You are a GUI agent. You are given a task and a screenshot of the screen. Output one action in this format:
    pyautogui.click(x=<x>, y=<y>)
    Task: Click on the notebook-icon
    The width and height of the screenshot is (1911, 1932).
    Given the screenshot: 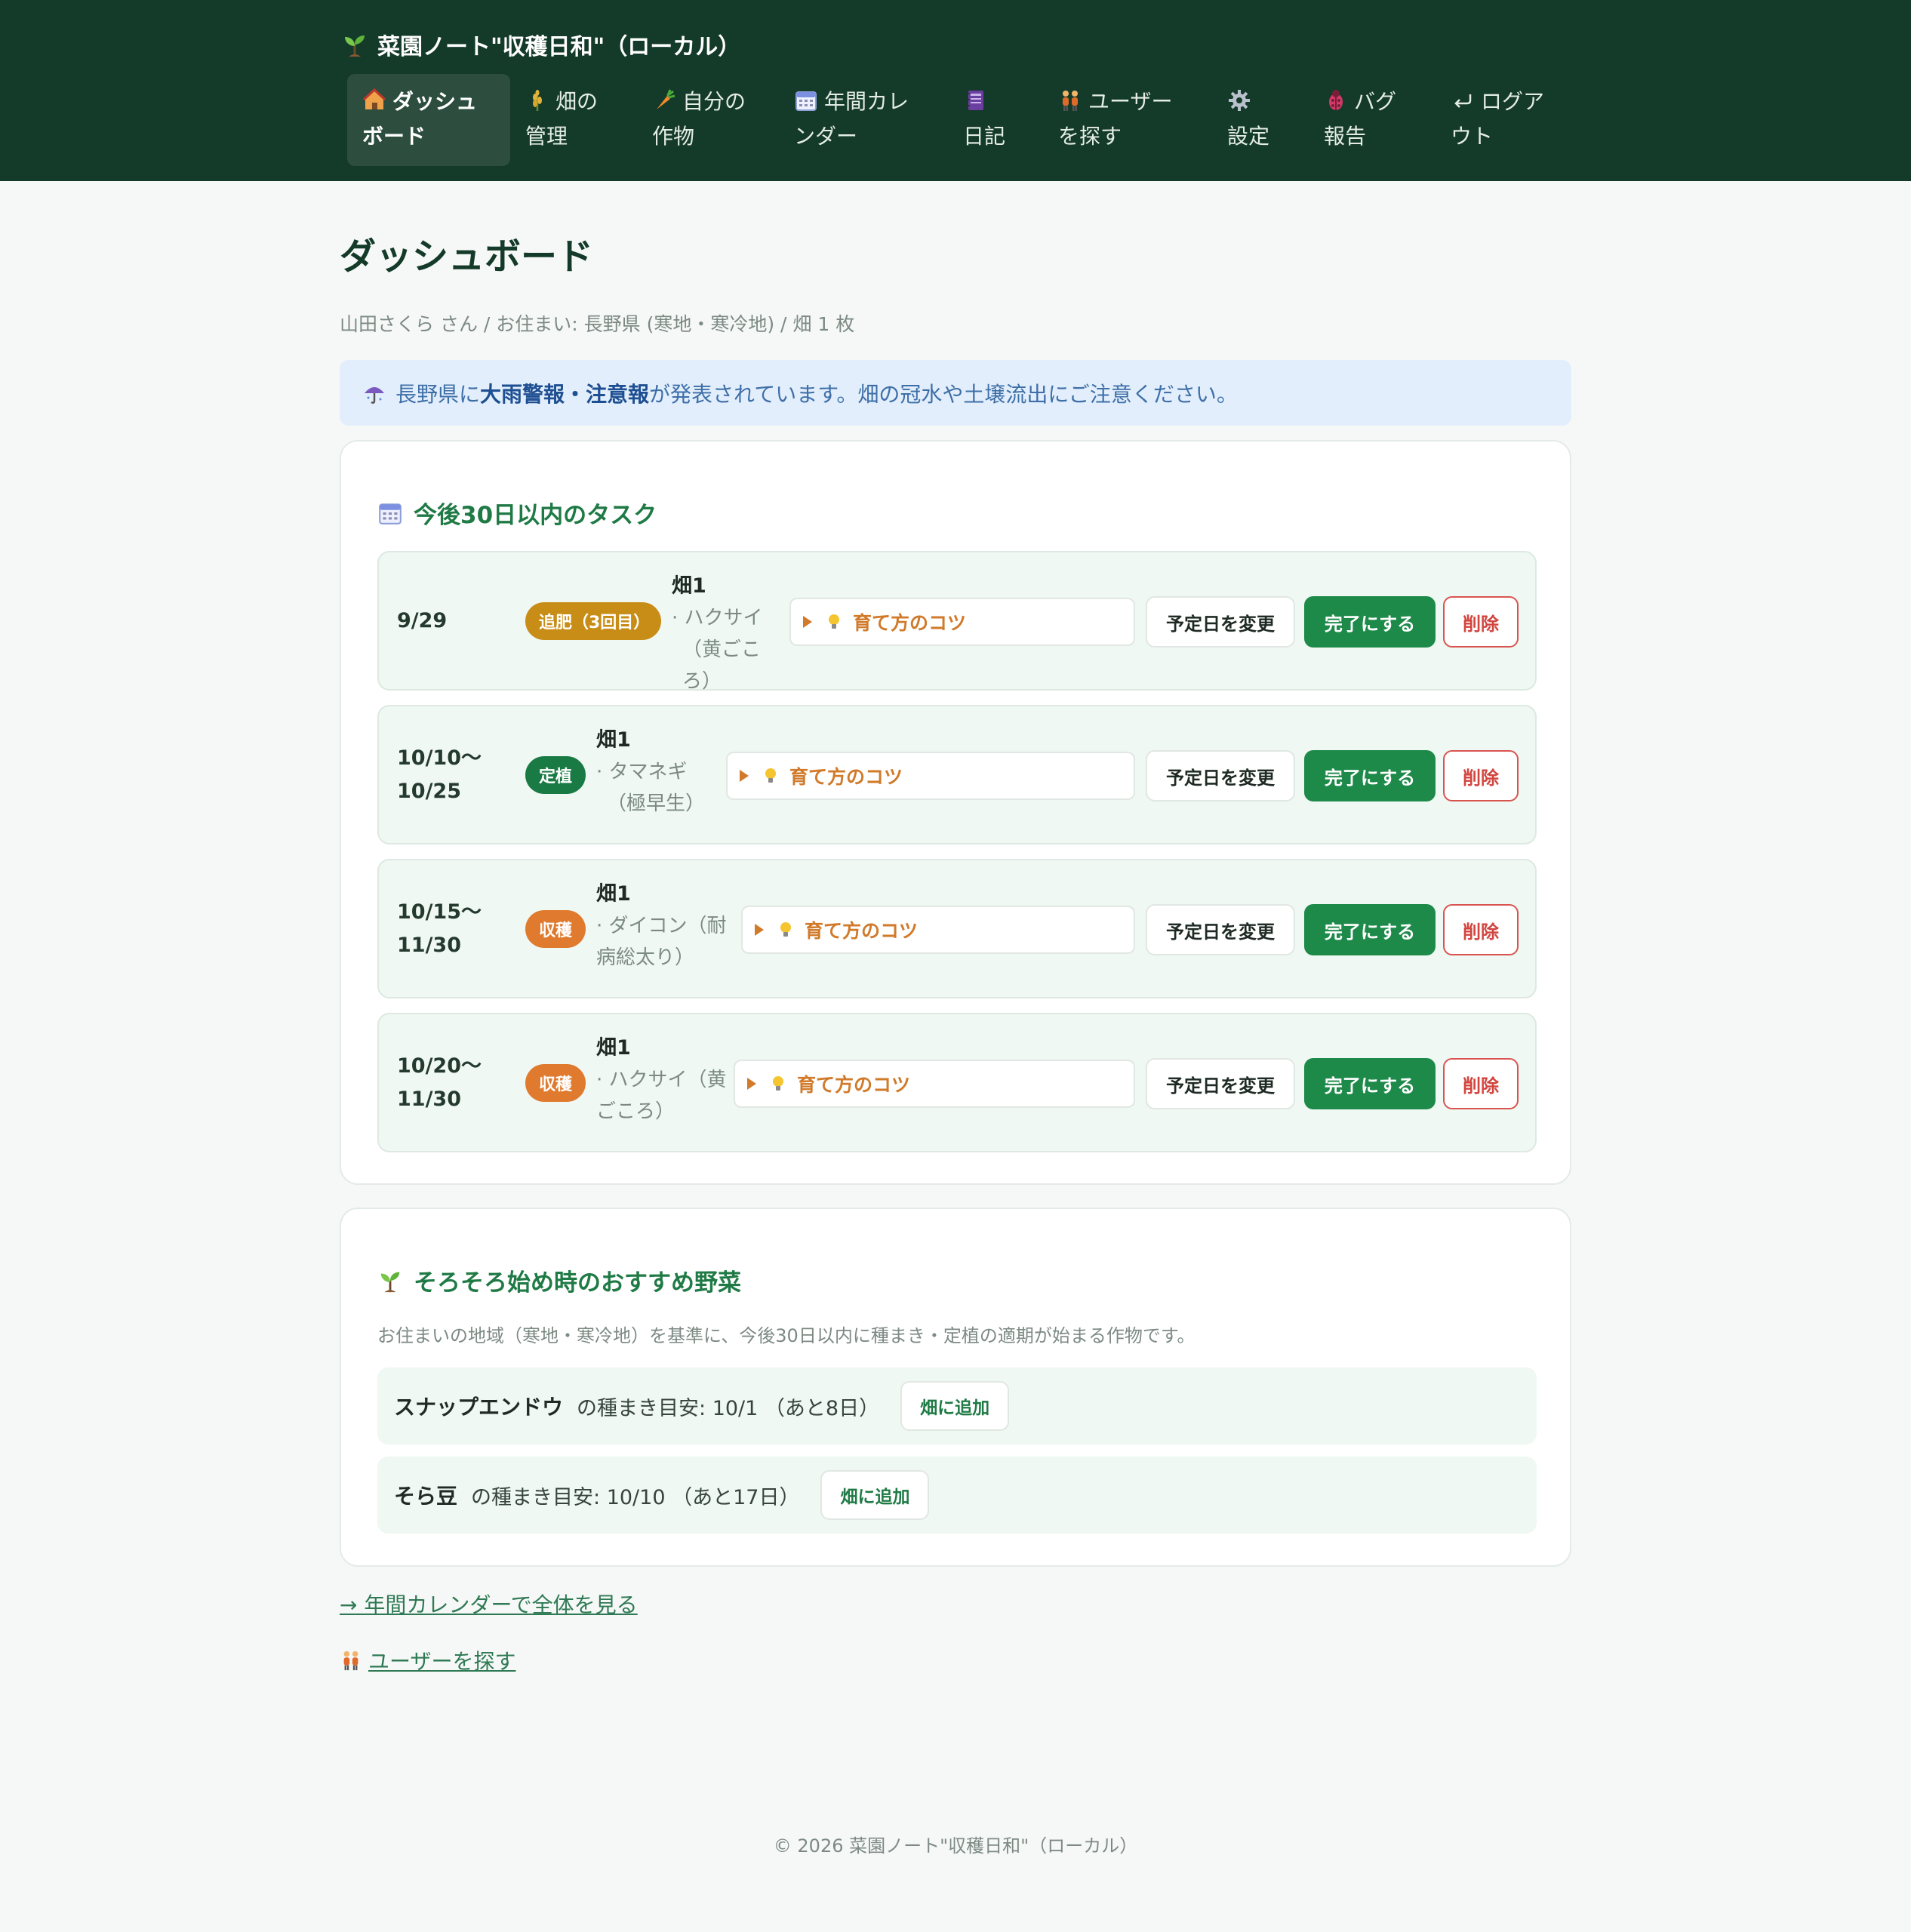 What is the action you would take?
    pyautogui.click(x=975, y=100)
    